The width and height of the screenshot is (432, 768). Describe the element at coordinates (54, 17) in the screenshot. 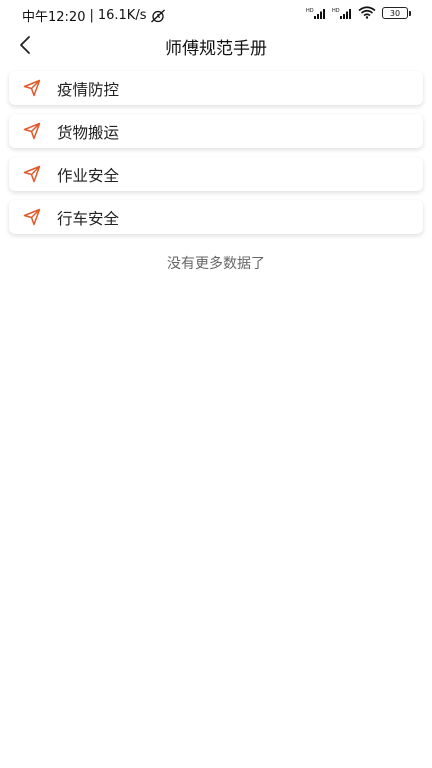

I see `status-time: 中午12:20` at that location.